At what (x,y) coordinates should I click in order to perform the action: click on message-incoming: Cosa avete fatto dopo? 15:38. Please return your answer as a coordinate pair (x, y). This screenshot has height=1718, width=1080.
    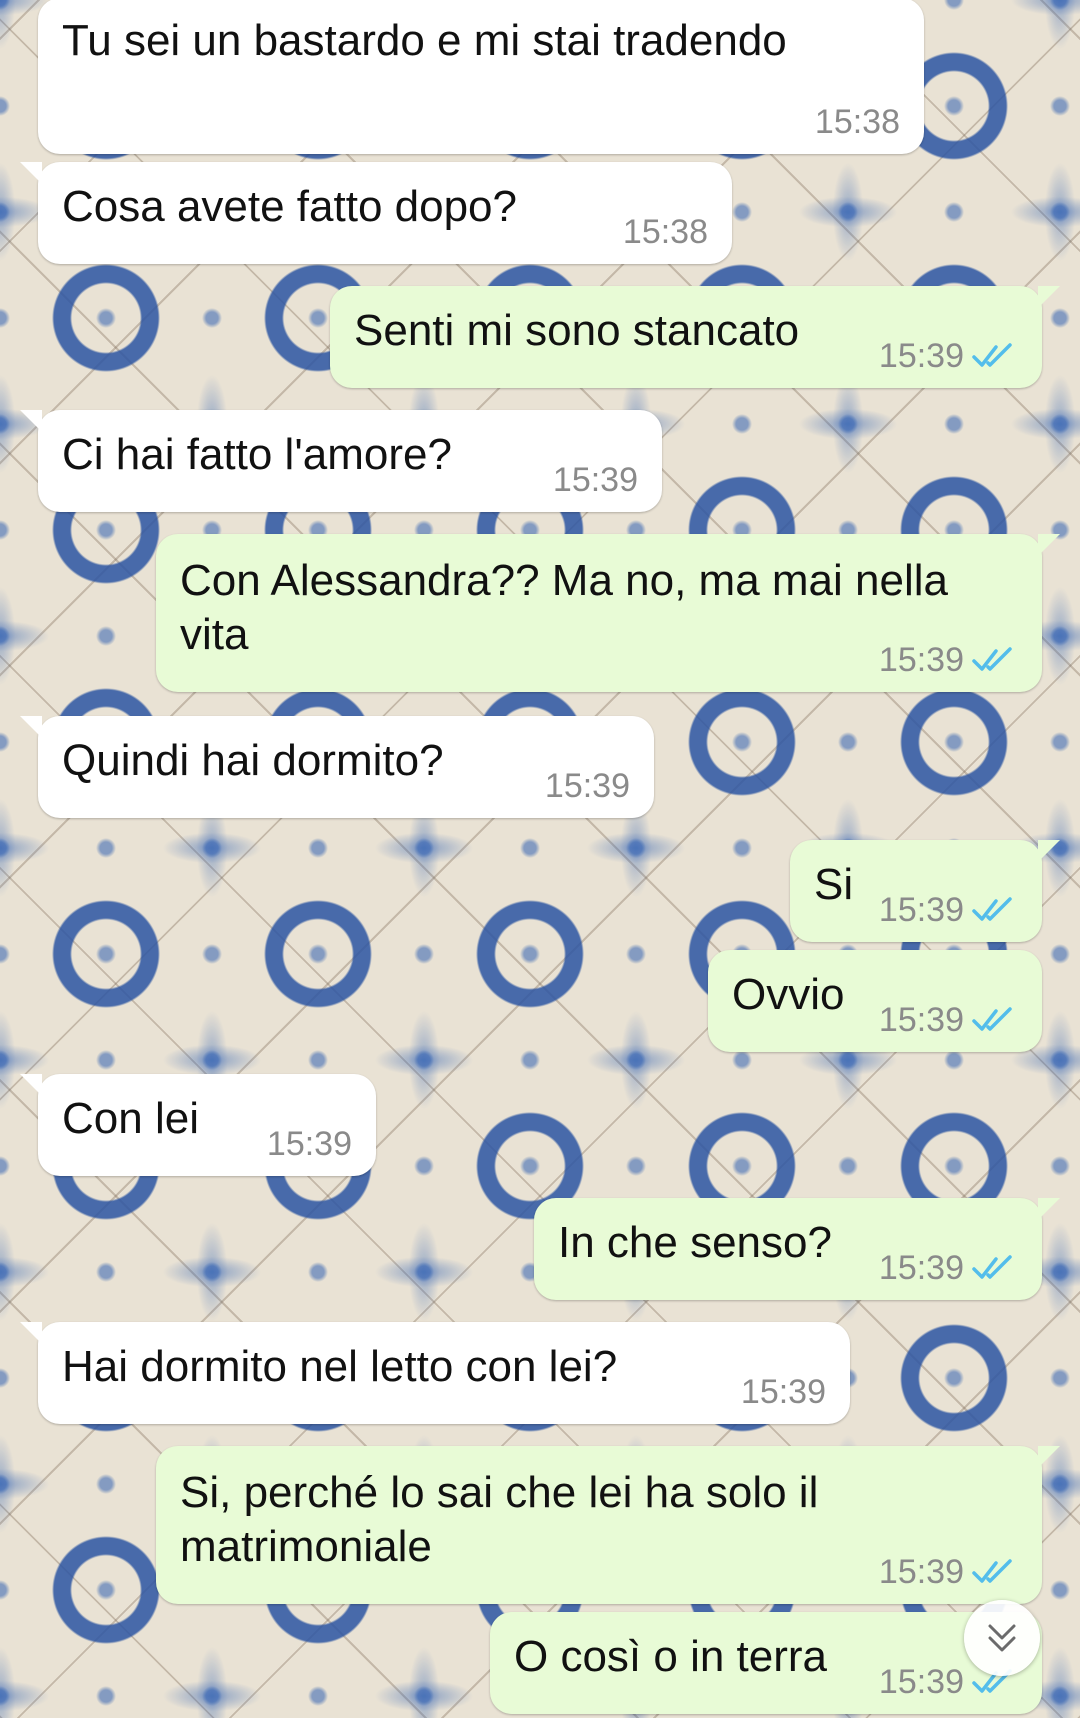
    Looking at the image, I should click on (376, 213).